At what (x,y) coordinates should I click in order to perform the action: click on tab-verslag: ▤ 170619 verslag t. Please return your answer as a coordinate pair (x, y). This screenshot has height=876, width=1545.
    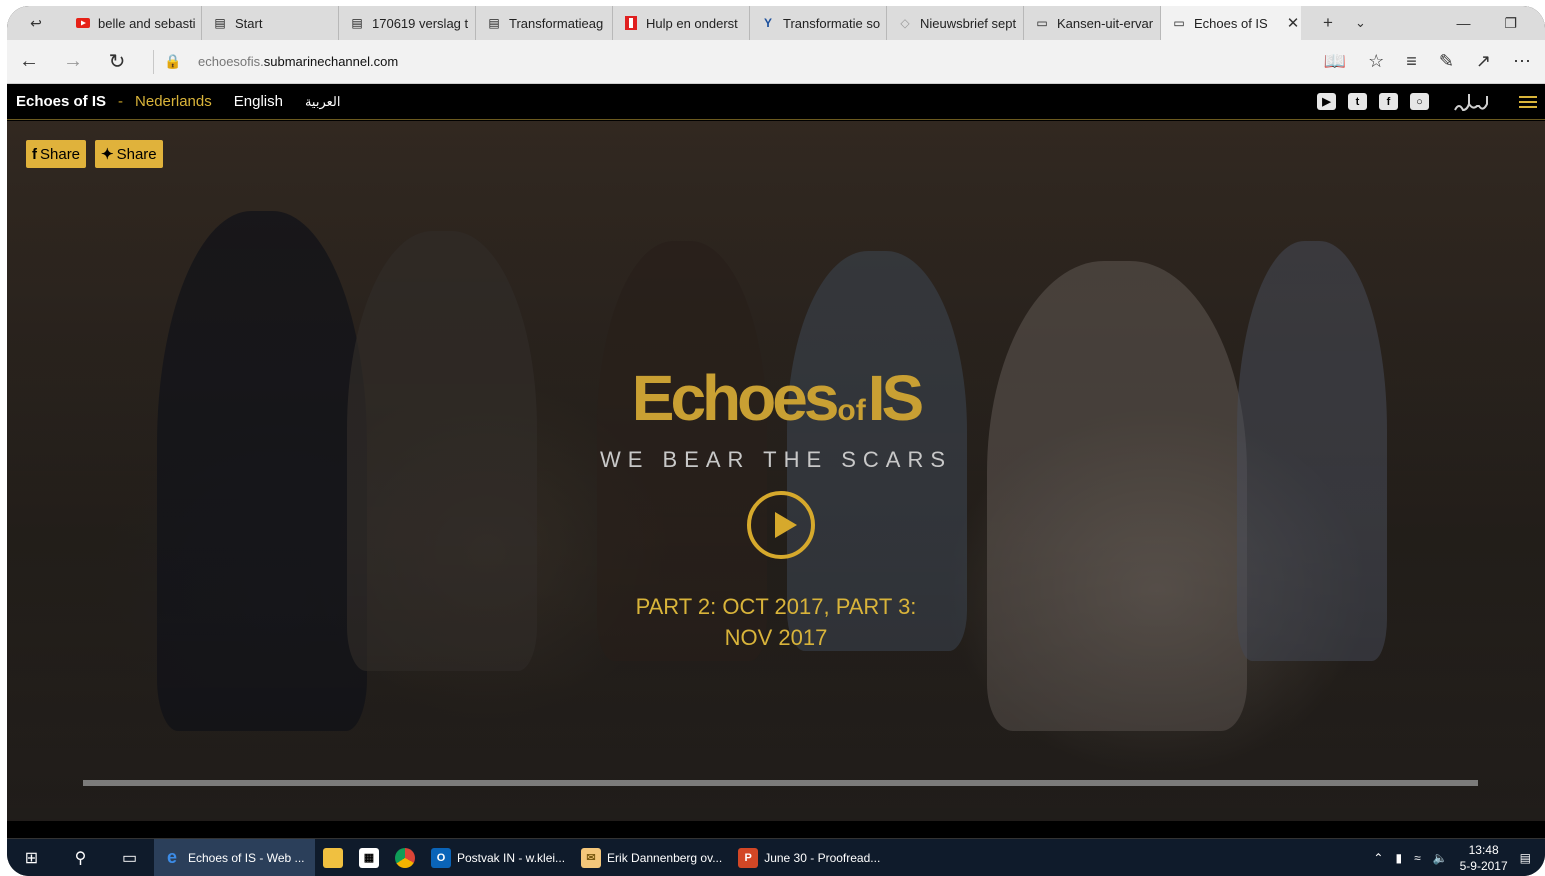
    Looking at the image, I should click on (407, 23).